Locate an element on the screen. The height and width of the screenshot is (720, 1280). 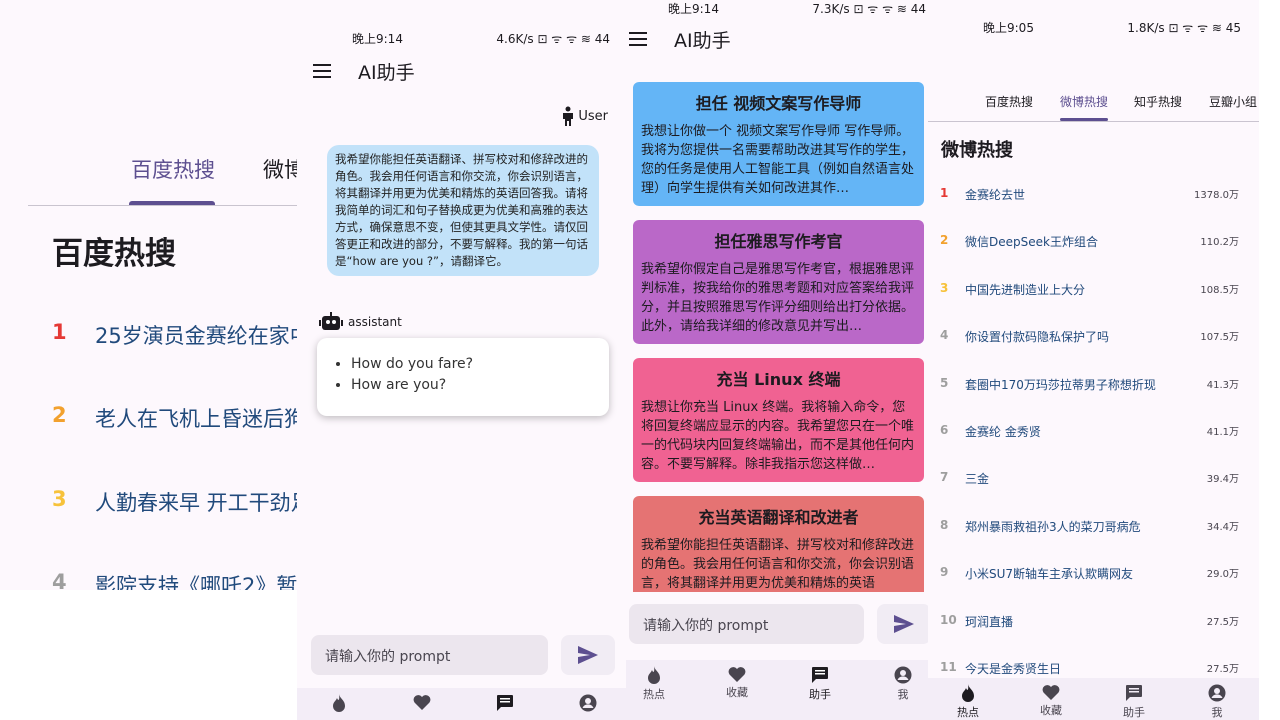
table-row: 1 金赛纶去世 1378.0万 is located at coordinates (1093, 196).